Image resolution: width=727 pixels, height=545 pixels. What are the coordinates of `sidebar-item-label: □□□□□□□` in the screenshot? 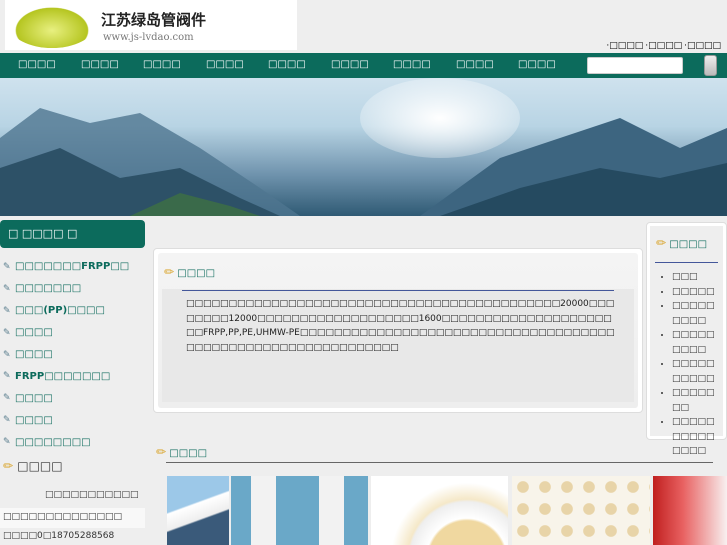 It's located at (48, 289).